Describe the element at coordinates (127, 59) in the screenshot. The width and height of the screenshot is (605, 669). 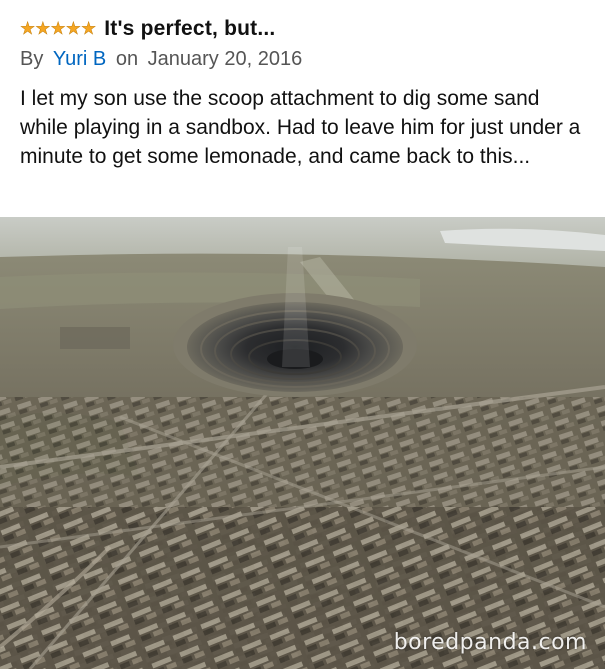
I see `on-label: on` at that location.